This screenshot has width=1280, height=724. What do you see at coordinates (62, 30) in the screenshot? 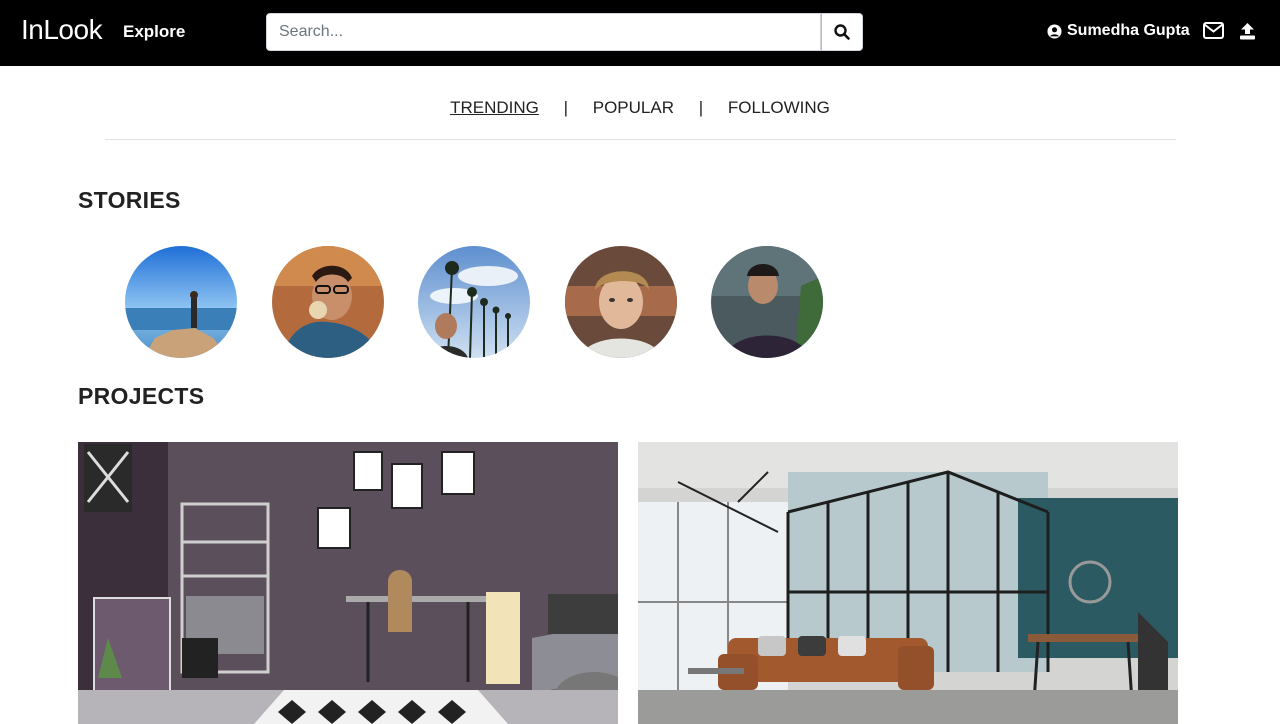
I see `brand-logo: InLook` at bounding box center [62, 30].